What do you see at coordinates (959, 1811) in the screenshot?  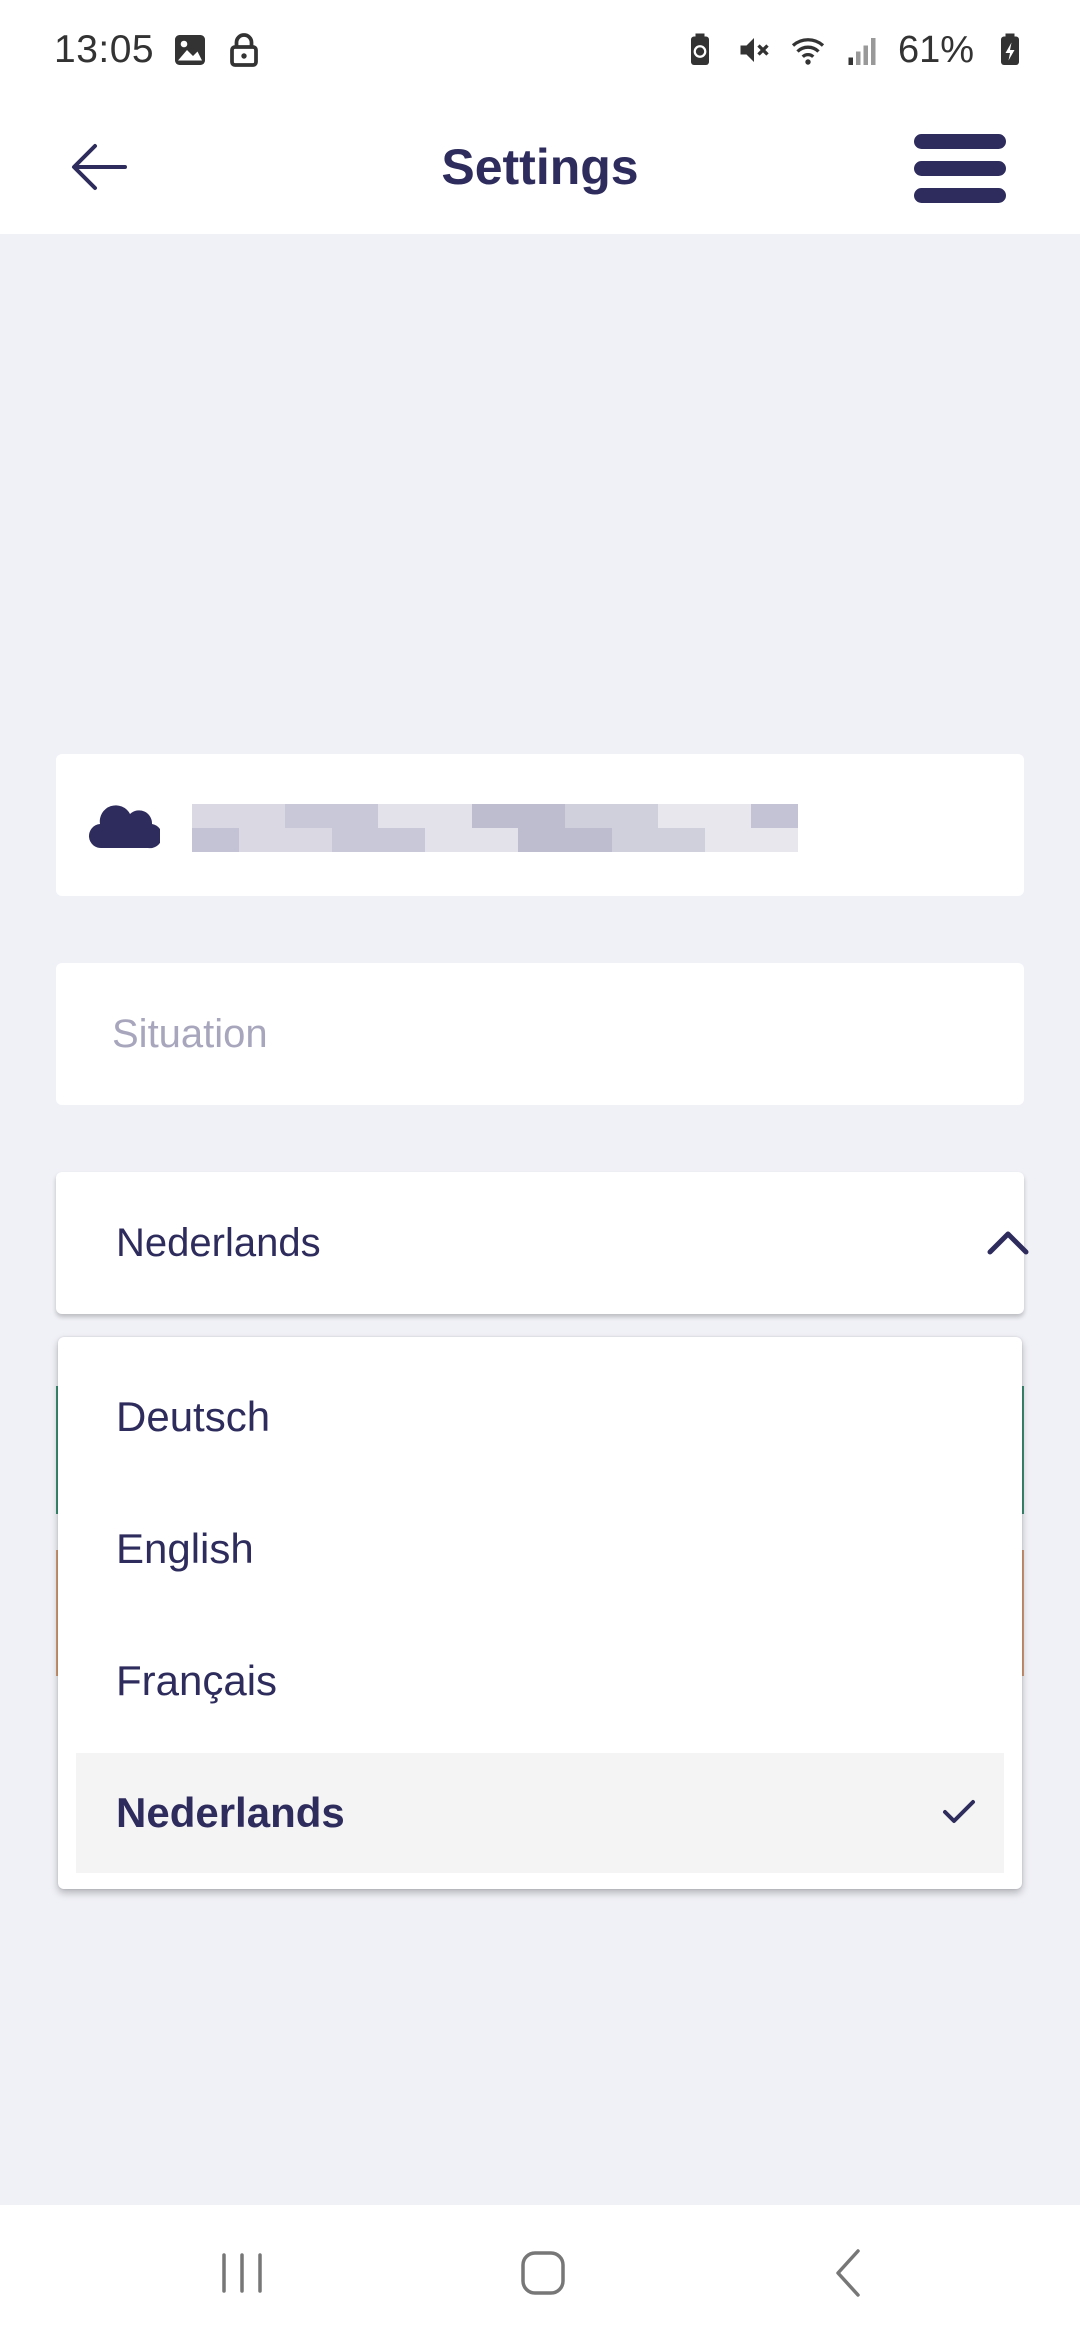 I see `check-icon` at bounding box center [959, 1811].